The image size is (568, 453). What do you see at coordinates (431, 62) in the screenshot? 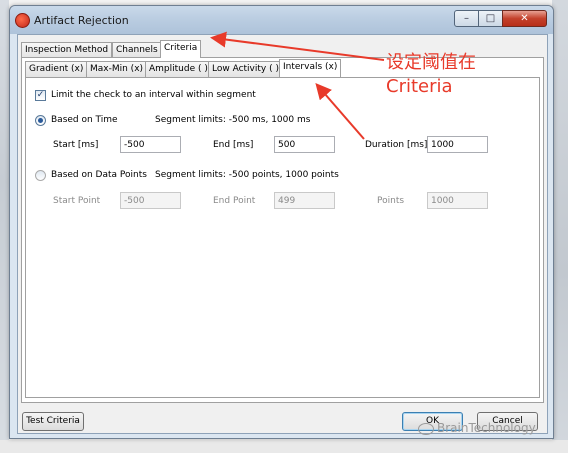
I see `annotation-text-line1: 设定阈值在` at bounding box center [431, 62].